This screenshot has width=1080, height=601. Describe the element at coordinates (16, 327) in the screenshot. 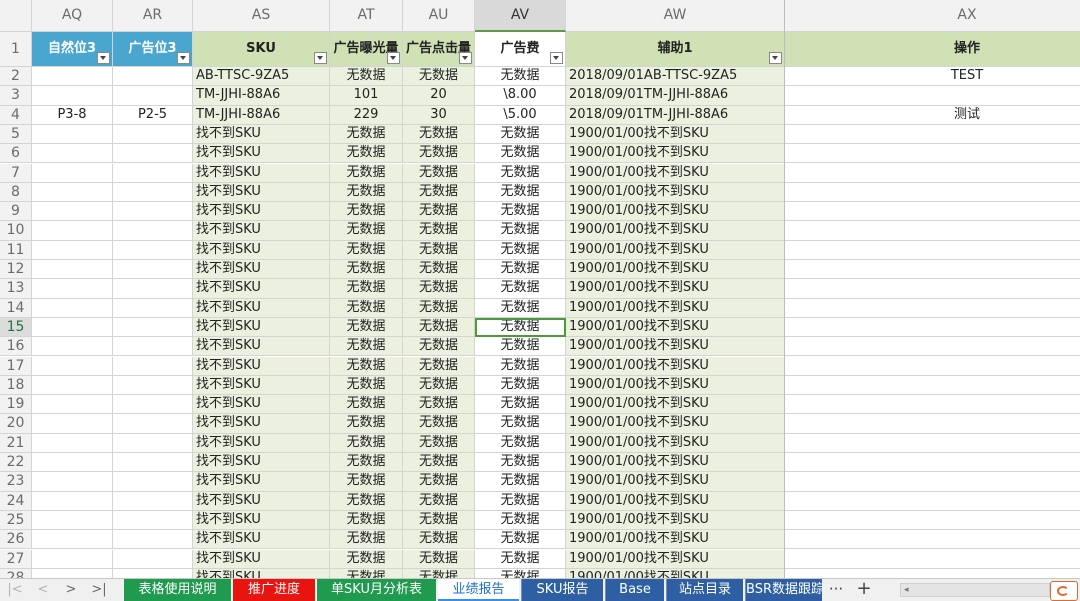

I see `row-header: 15` at that location.